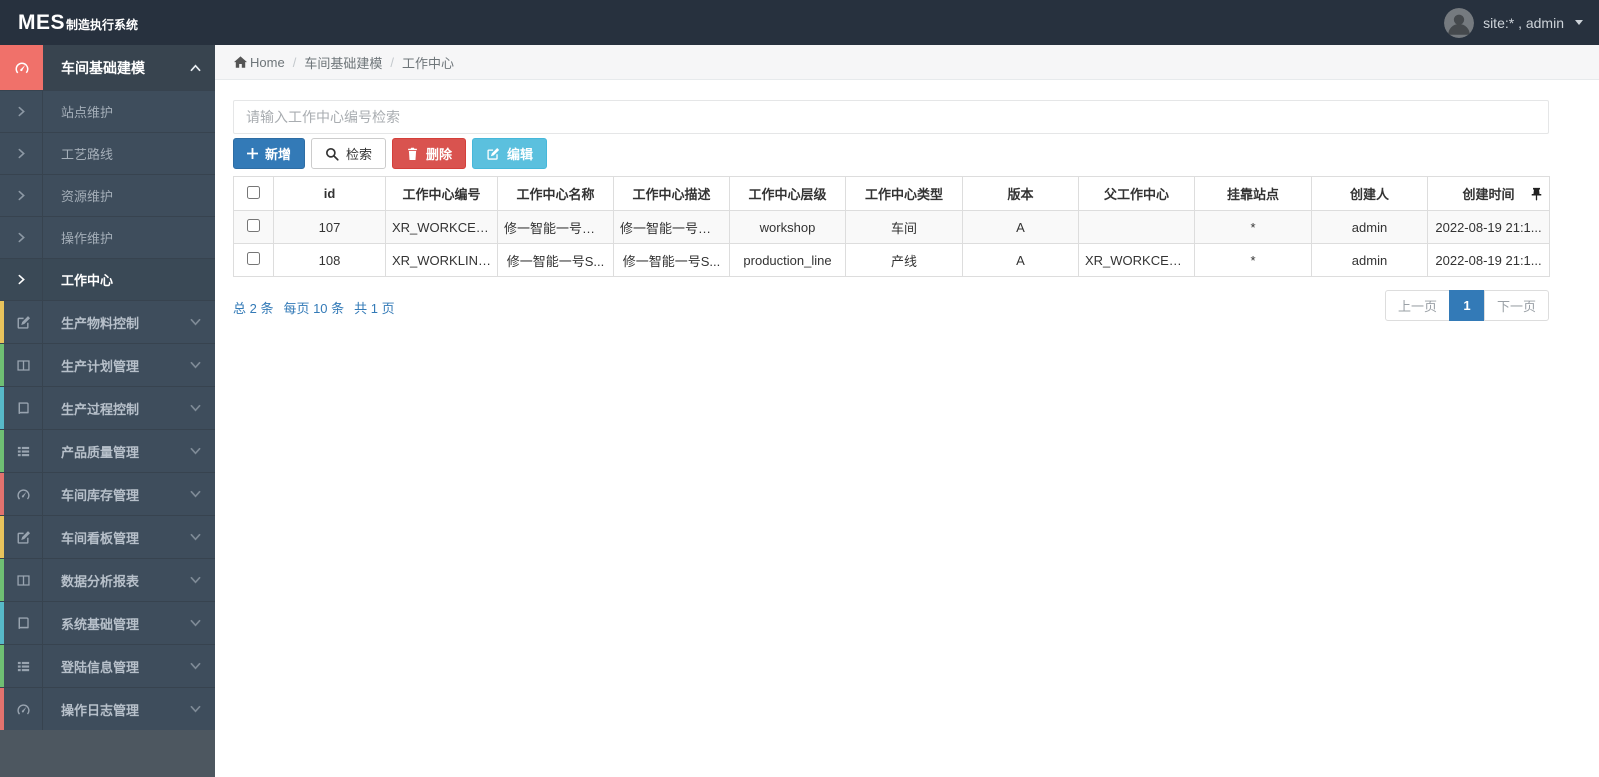  I want to click on app-logo: MES 制造执行系统, so click(69, 23).